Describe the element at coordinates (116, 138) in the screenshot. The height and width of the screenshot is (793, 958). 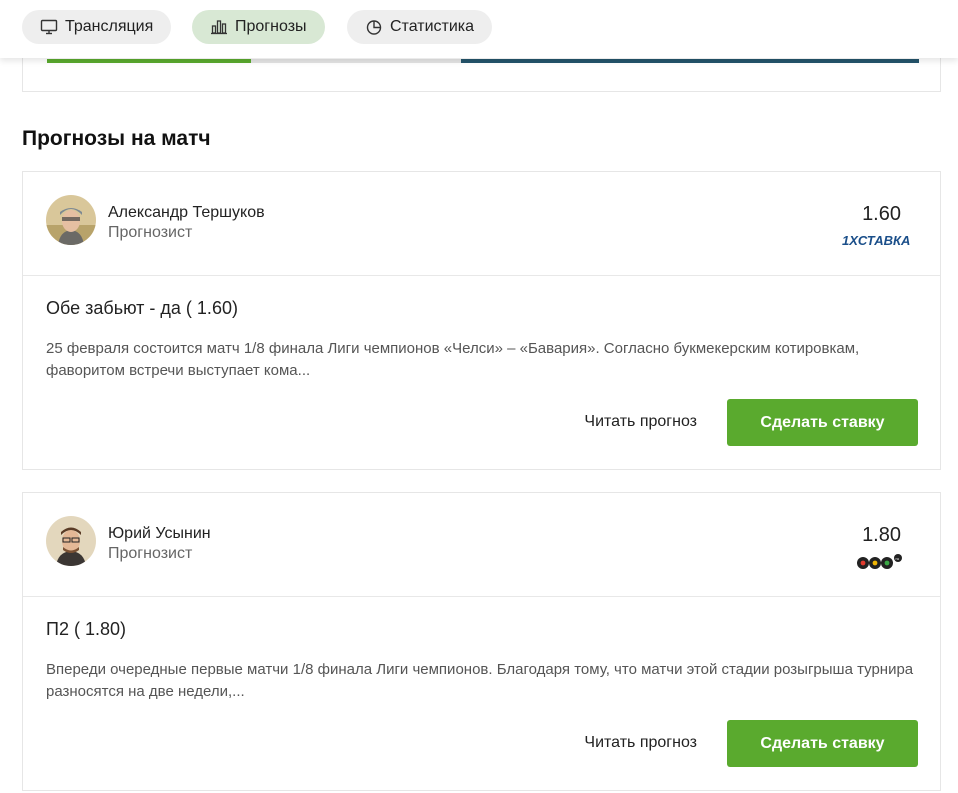
I see `section-title: Прогнозы на матч` at that location.